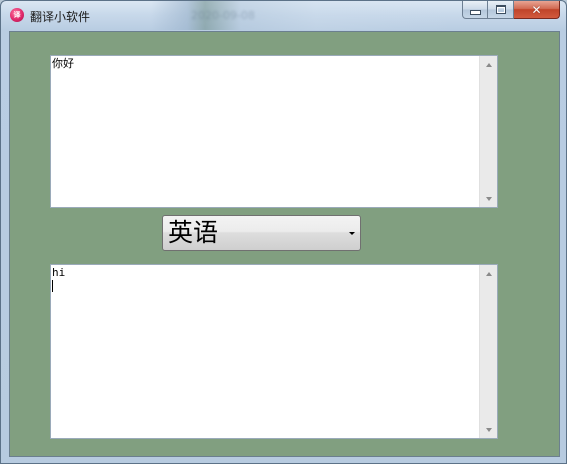 The height and width of the screenshot is (464, 567). I want to click on maximize-button, so click(501, 10).